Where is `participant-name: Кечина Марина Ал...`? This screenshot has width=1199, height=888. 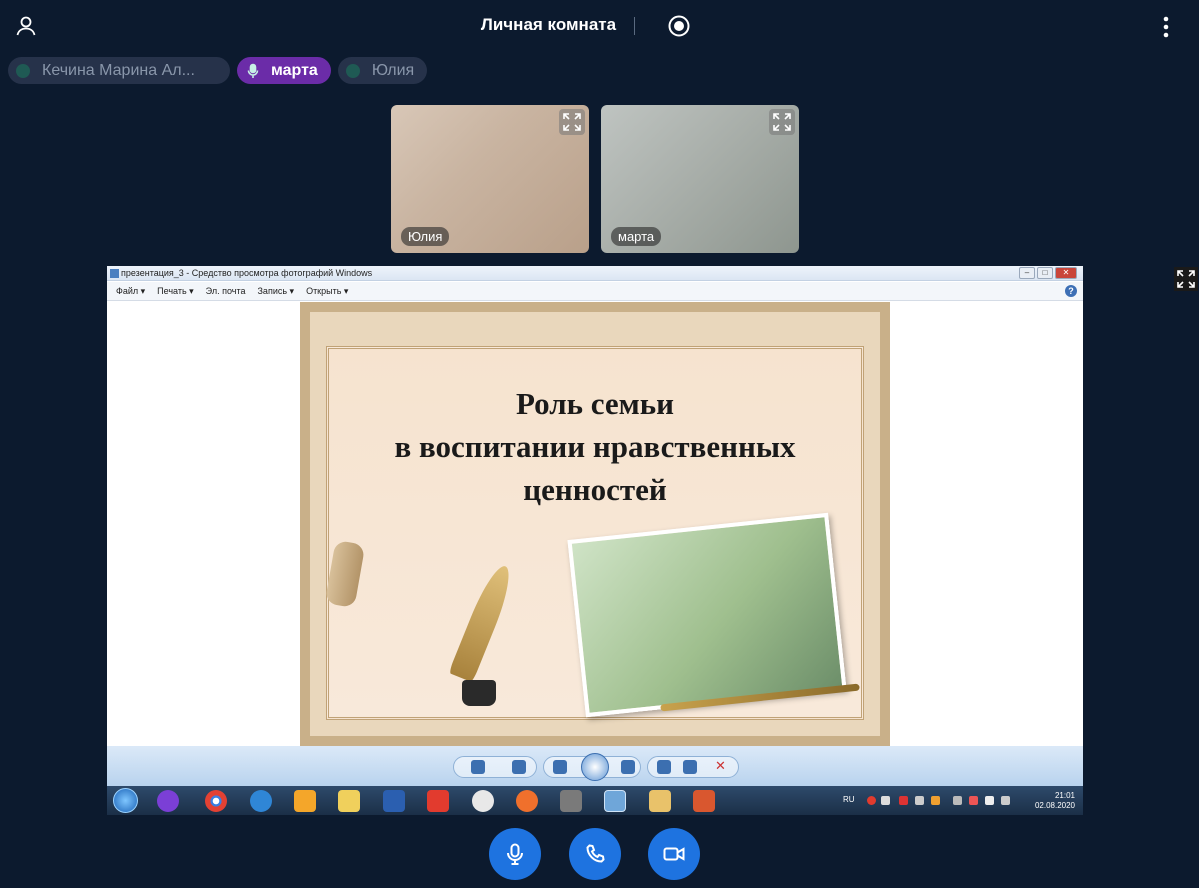 participant-name: Кечина Марина Ал... is located at coordinates (118, 70).